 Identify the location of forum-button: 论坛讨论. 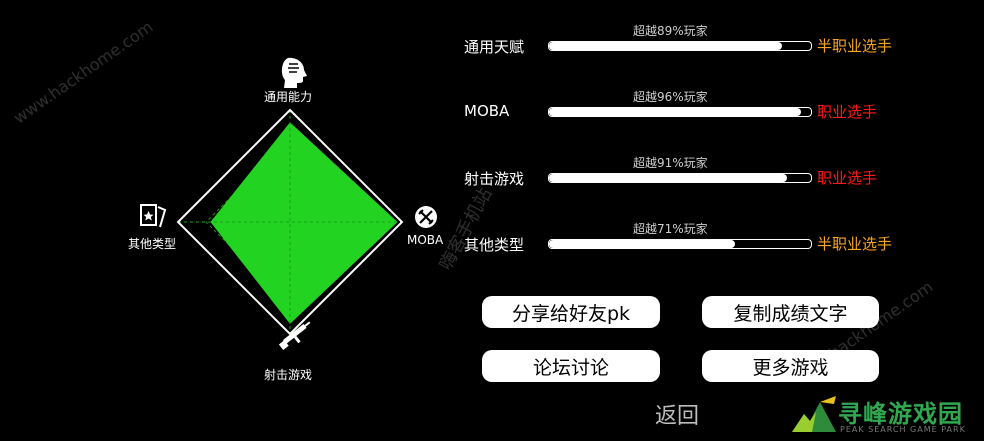
(571, 366).